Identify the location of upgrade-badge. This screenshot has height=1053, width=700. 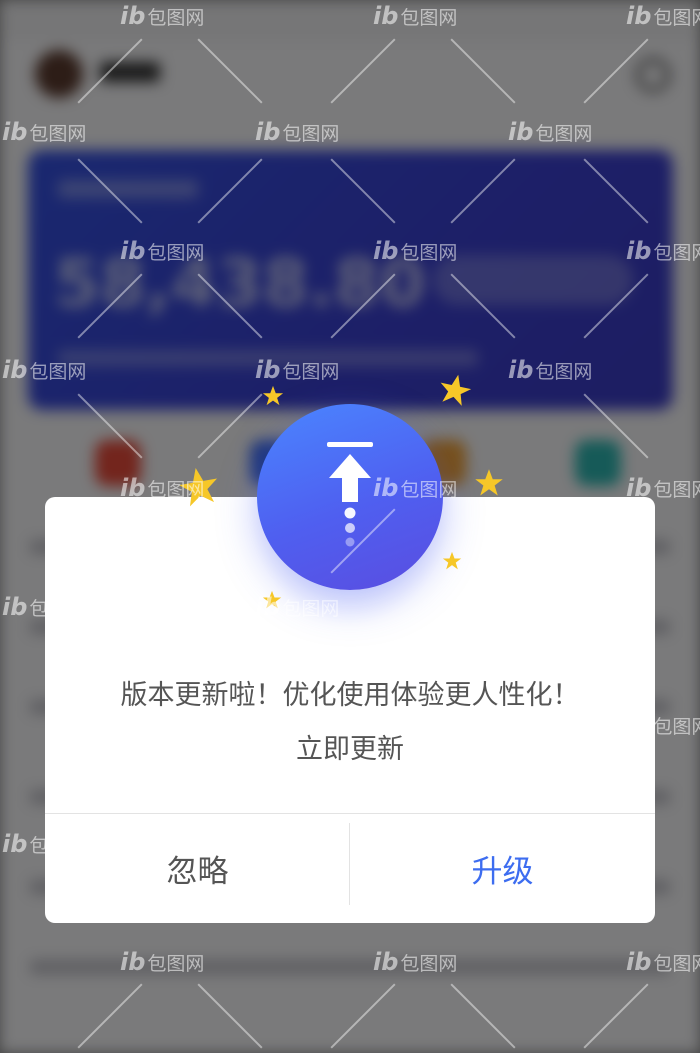
(350, 497).